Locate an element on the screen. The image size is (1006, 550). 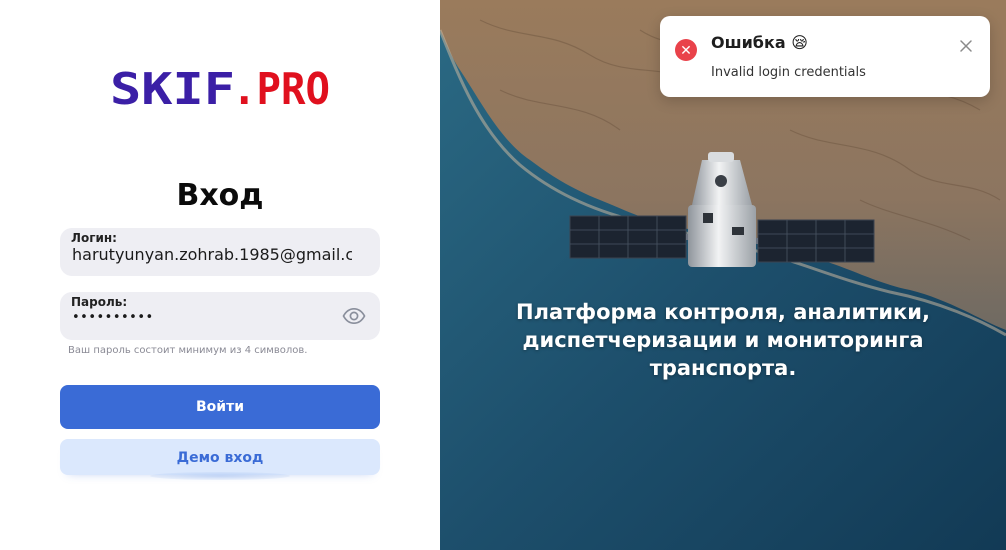
eye-icon is located at coordinates (354, 316).